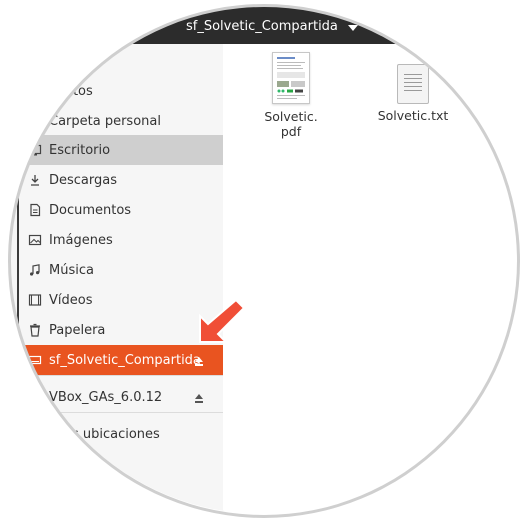  I want to click on sidebar-item-documents: Documentos, so click(116, 210).